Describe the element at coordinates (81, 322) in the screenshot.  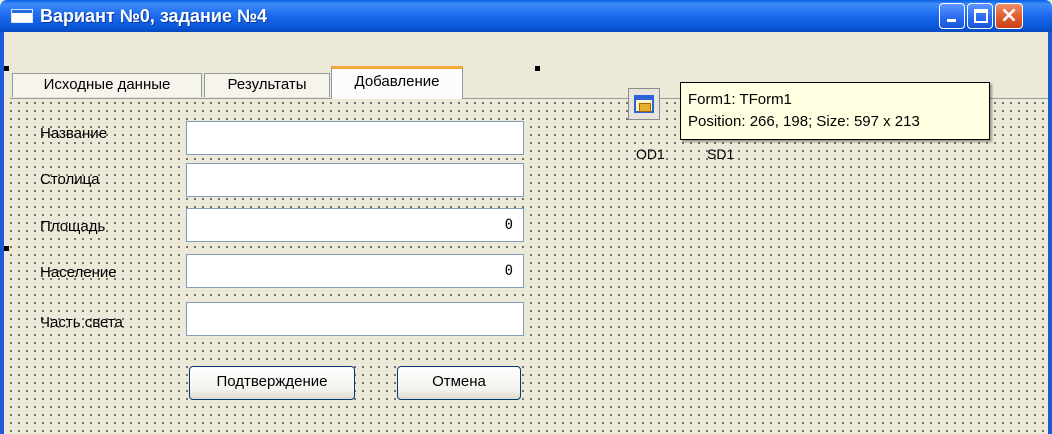
I see `continent-label: Часть света` at that location.